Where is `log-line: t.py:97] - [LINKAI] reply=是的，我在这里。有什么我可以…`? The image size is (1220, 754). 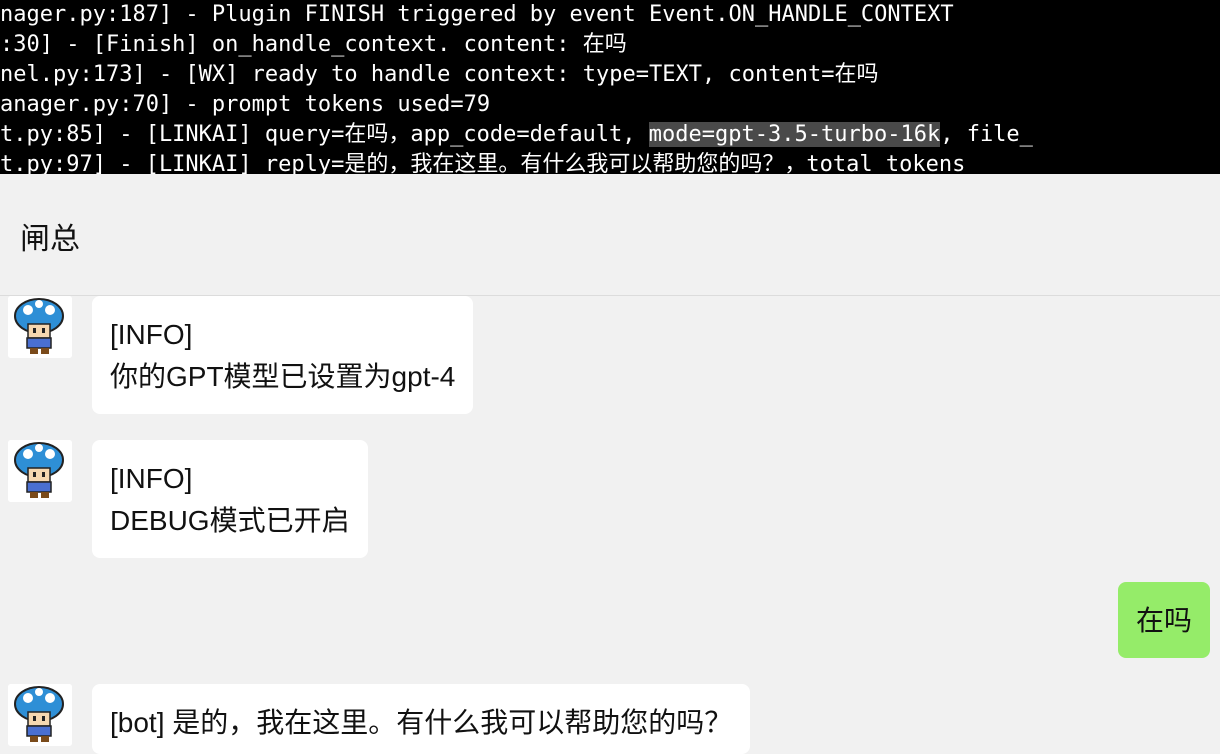
log-line: t.py:97] - [LINKAI] reply=是的，我在这里。有什么我可以… is located at coordinates (483, 163).